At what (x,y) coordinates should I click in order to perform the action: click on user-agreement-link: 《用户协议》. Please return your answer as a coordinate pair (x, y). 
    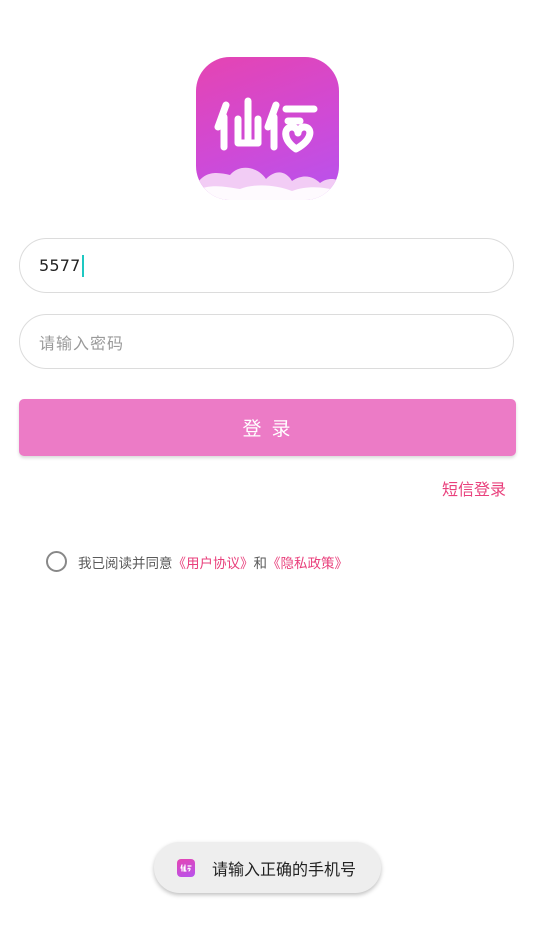
    Looking at the image, I should click on (213, 562).